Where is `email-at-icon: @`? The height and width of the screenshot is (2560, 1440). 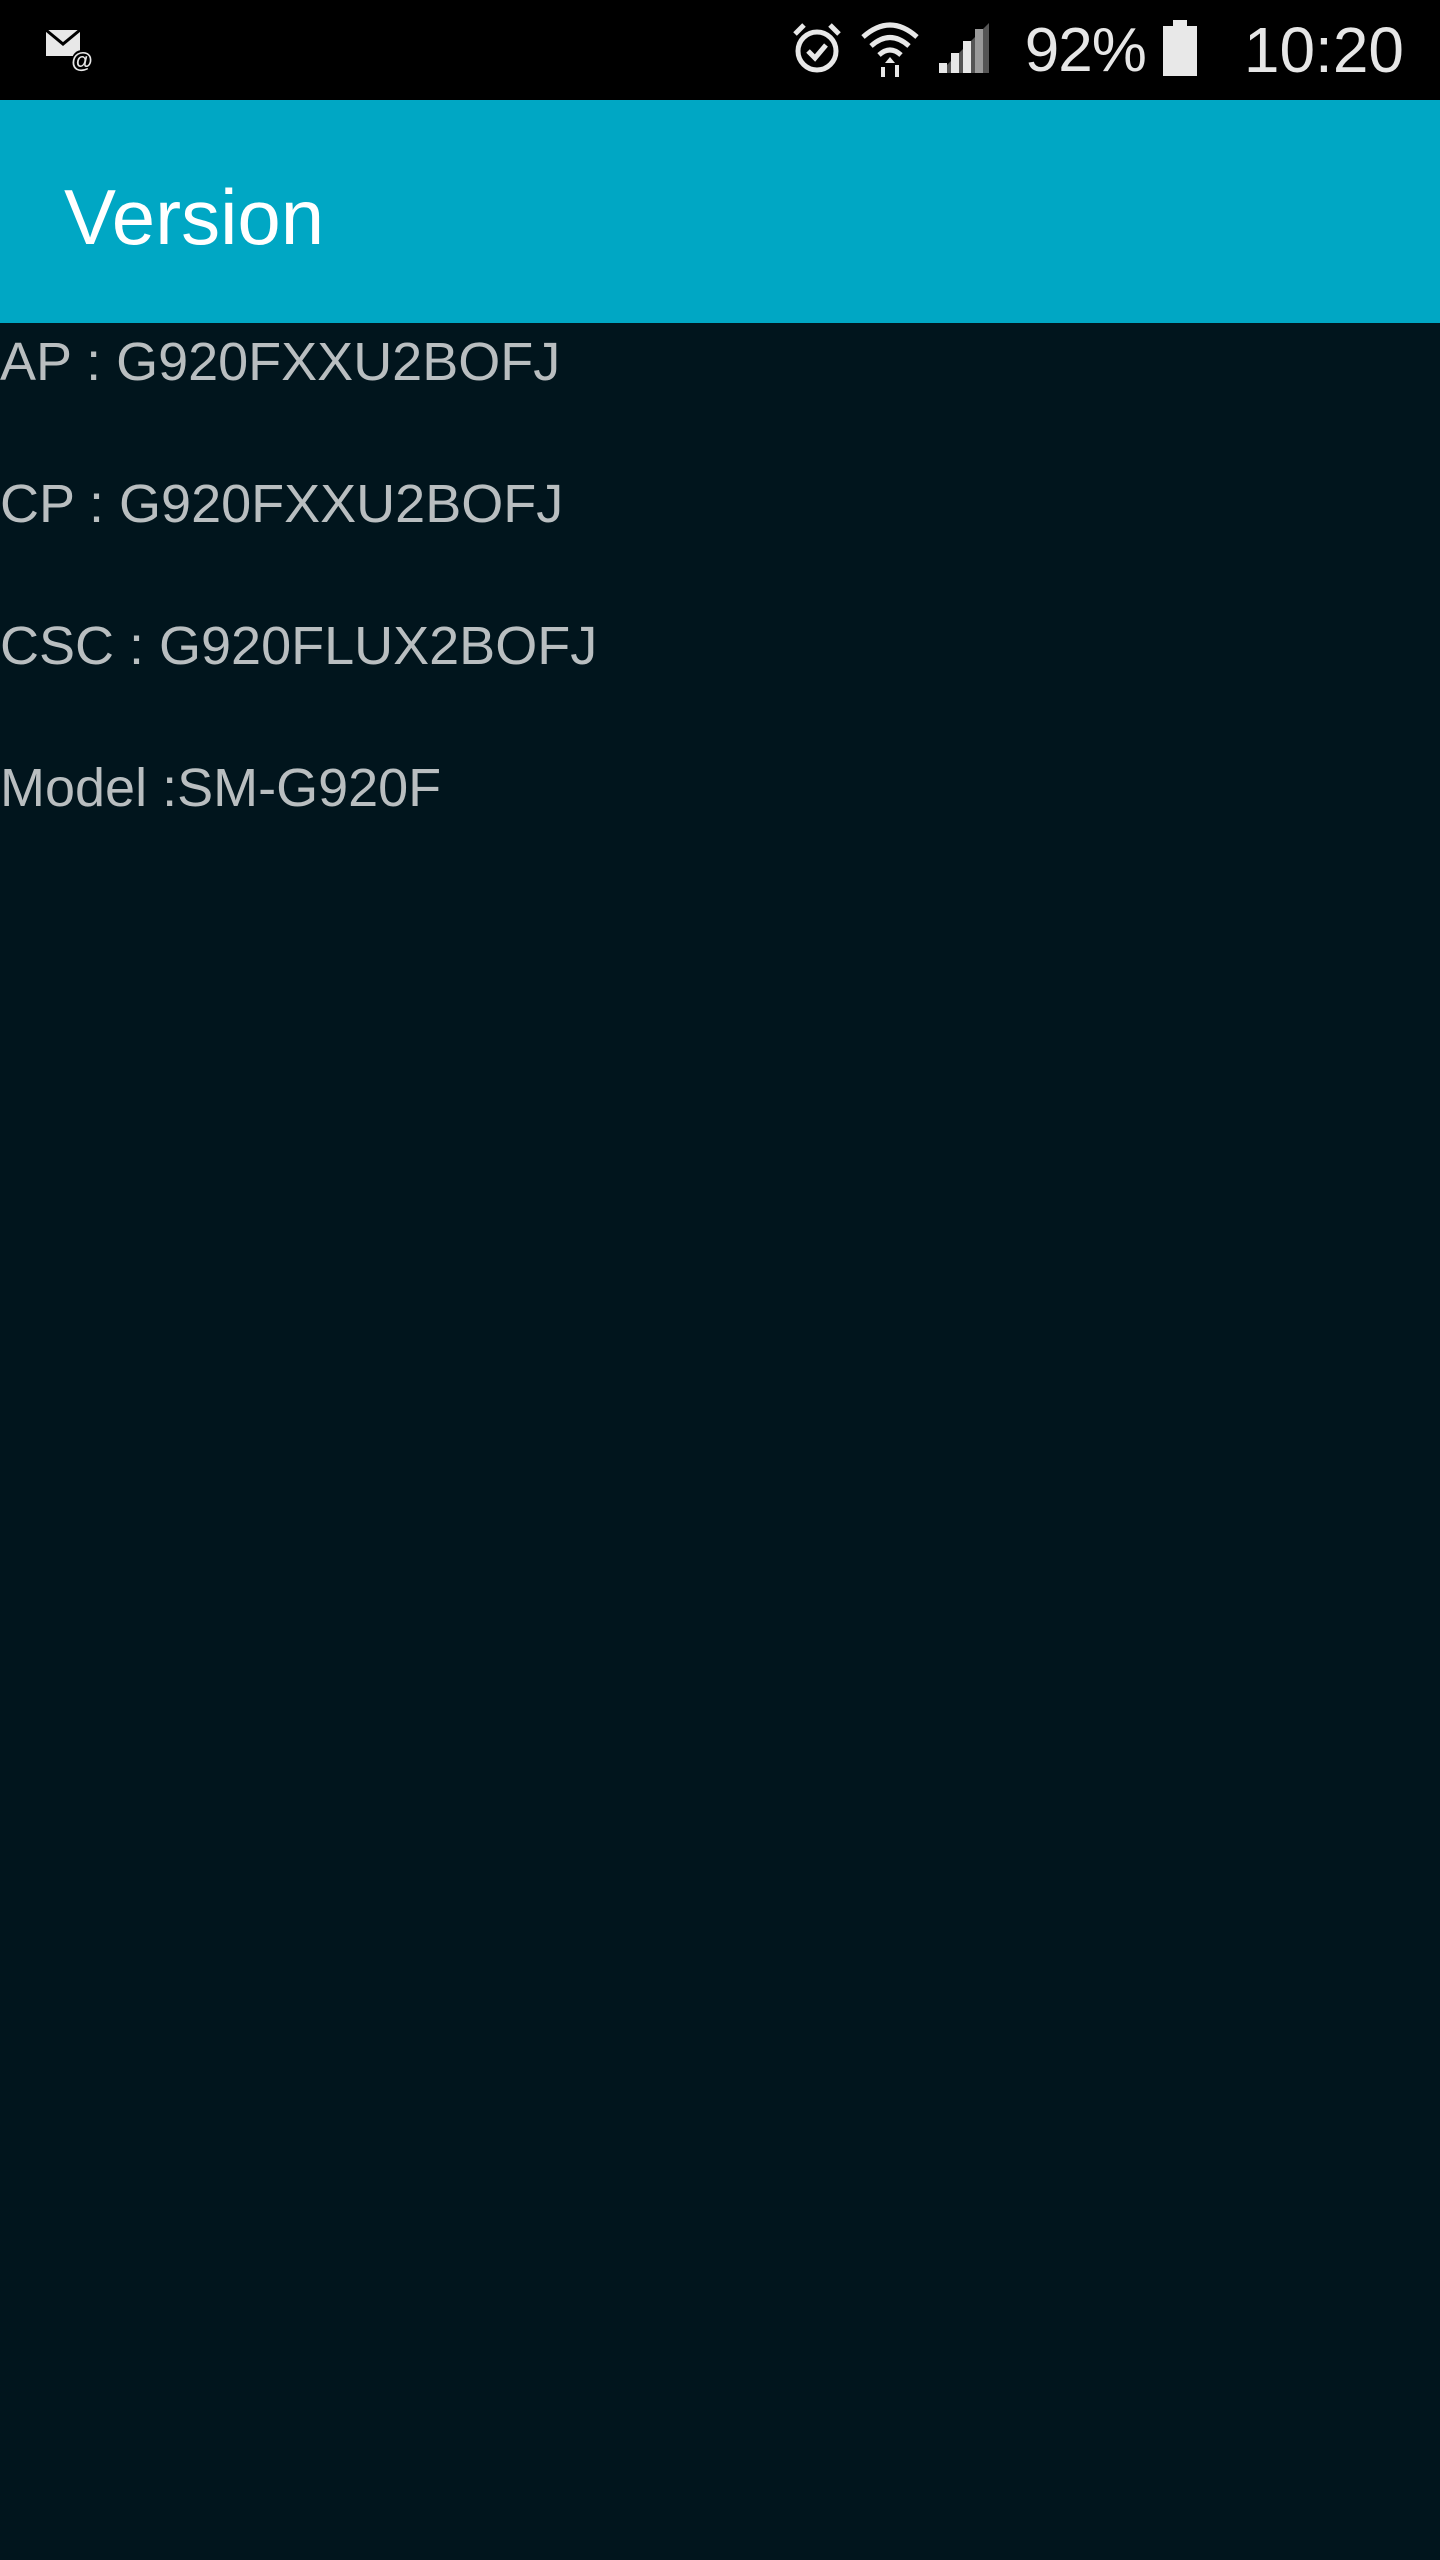 email-at-icon: @ is located at coordinates (70, 49).